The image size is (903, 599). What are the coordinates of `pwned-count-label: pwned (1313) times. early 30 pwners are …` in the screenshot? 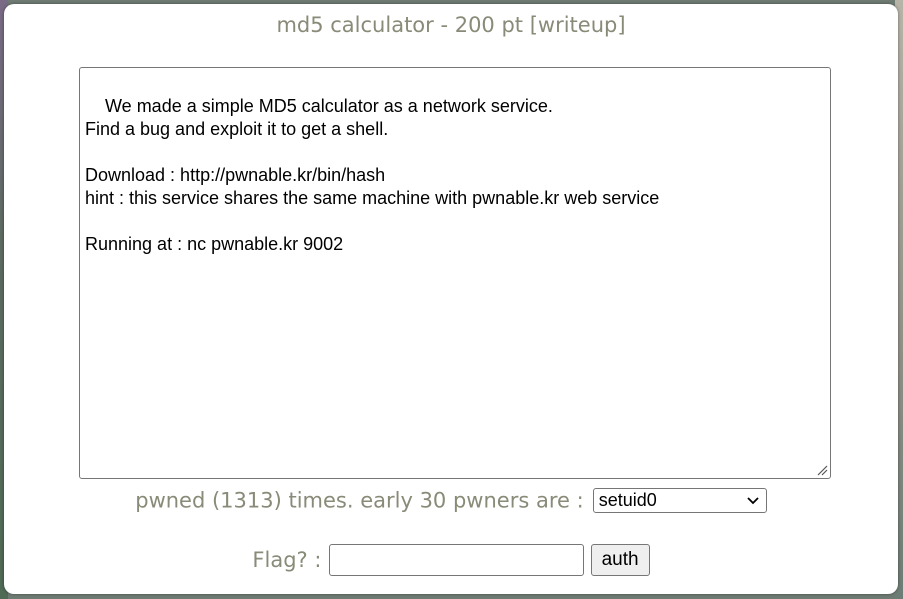 It's located at (359, 500).